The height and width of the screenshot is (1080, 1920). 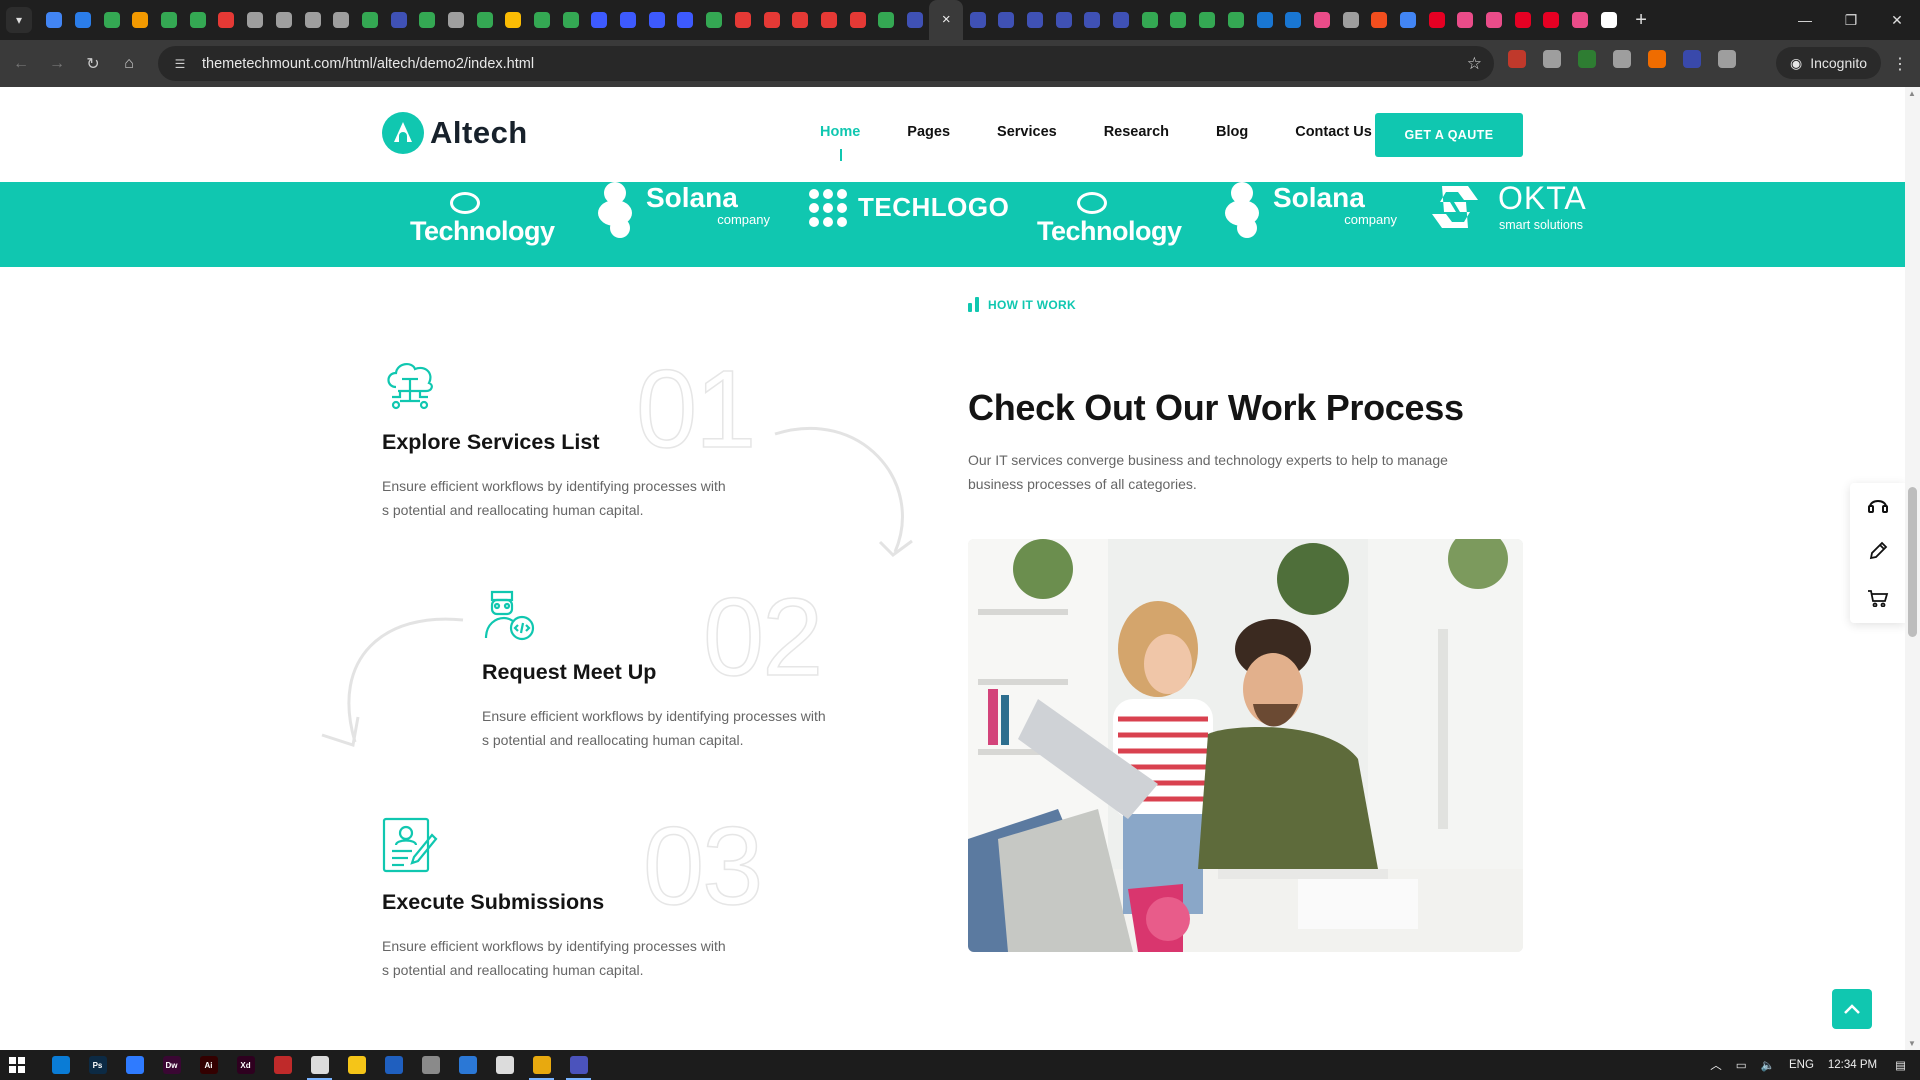 I want to click on nav-link-home: Home, so click(x=840, y=142).